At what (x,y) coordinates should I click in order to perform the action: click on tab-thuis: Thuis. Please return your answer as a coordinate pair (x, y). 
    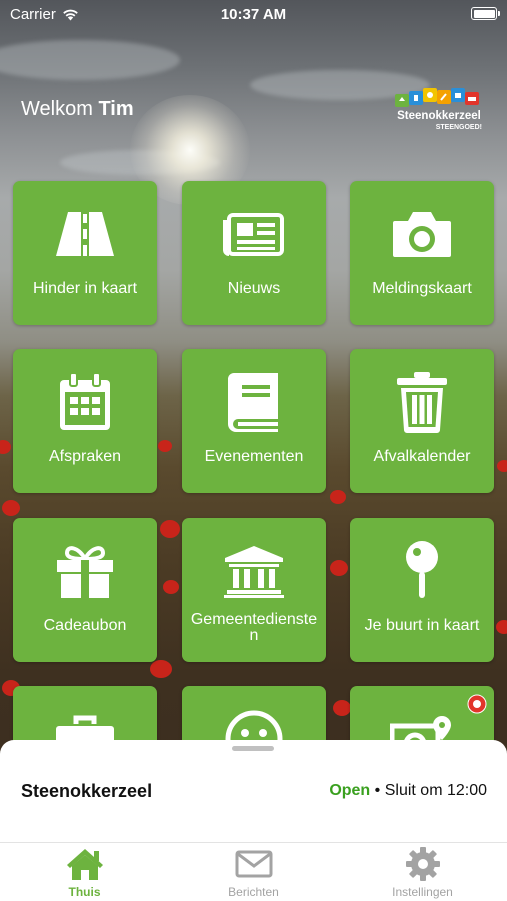
    Looking at the image, I should click on (84, 872).